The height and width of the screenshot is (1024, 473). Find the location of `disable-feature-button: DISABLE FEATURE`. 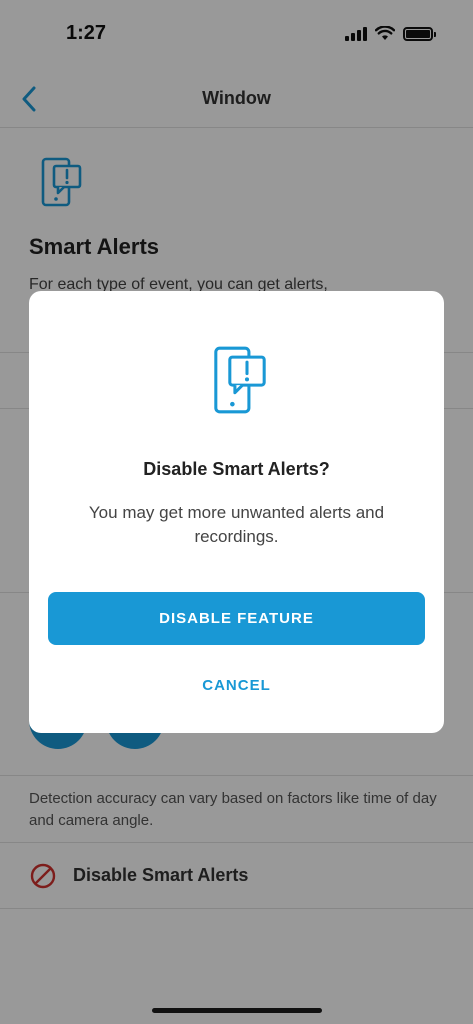

disable-feature-button: DISABLE FEATURE is located at coordinates (236, 618).